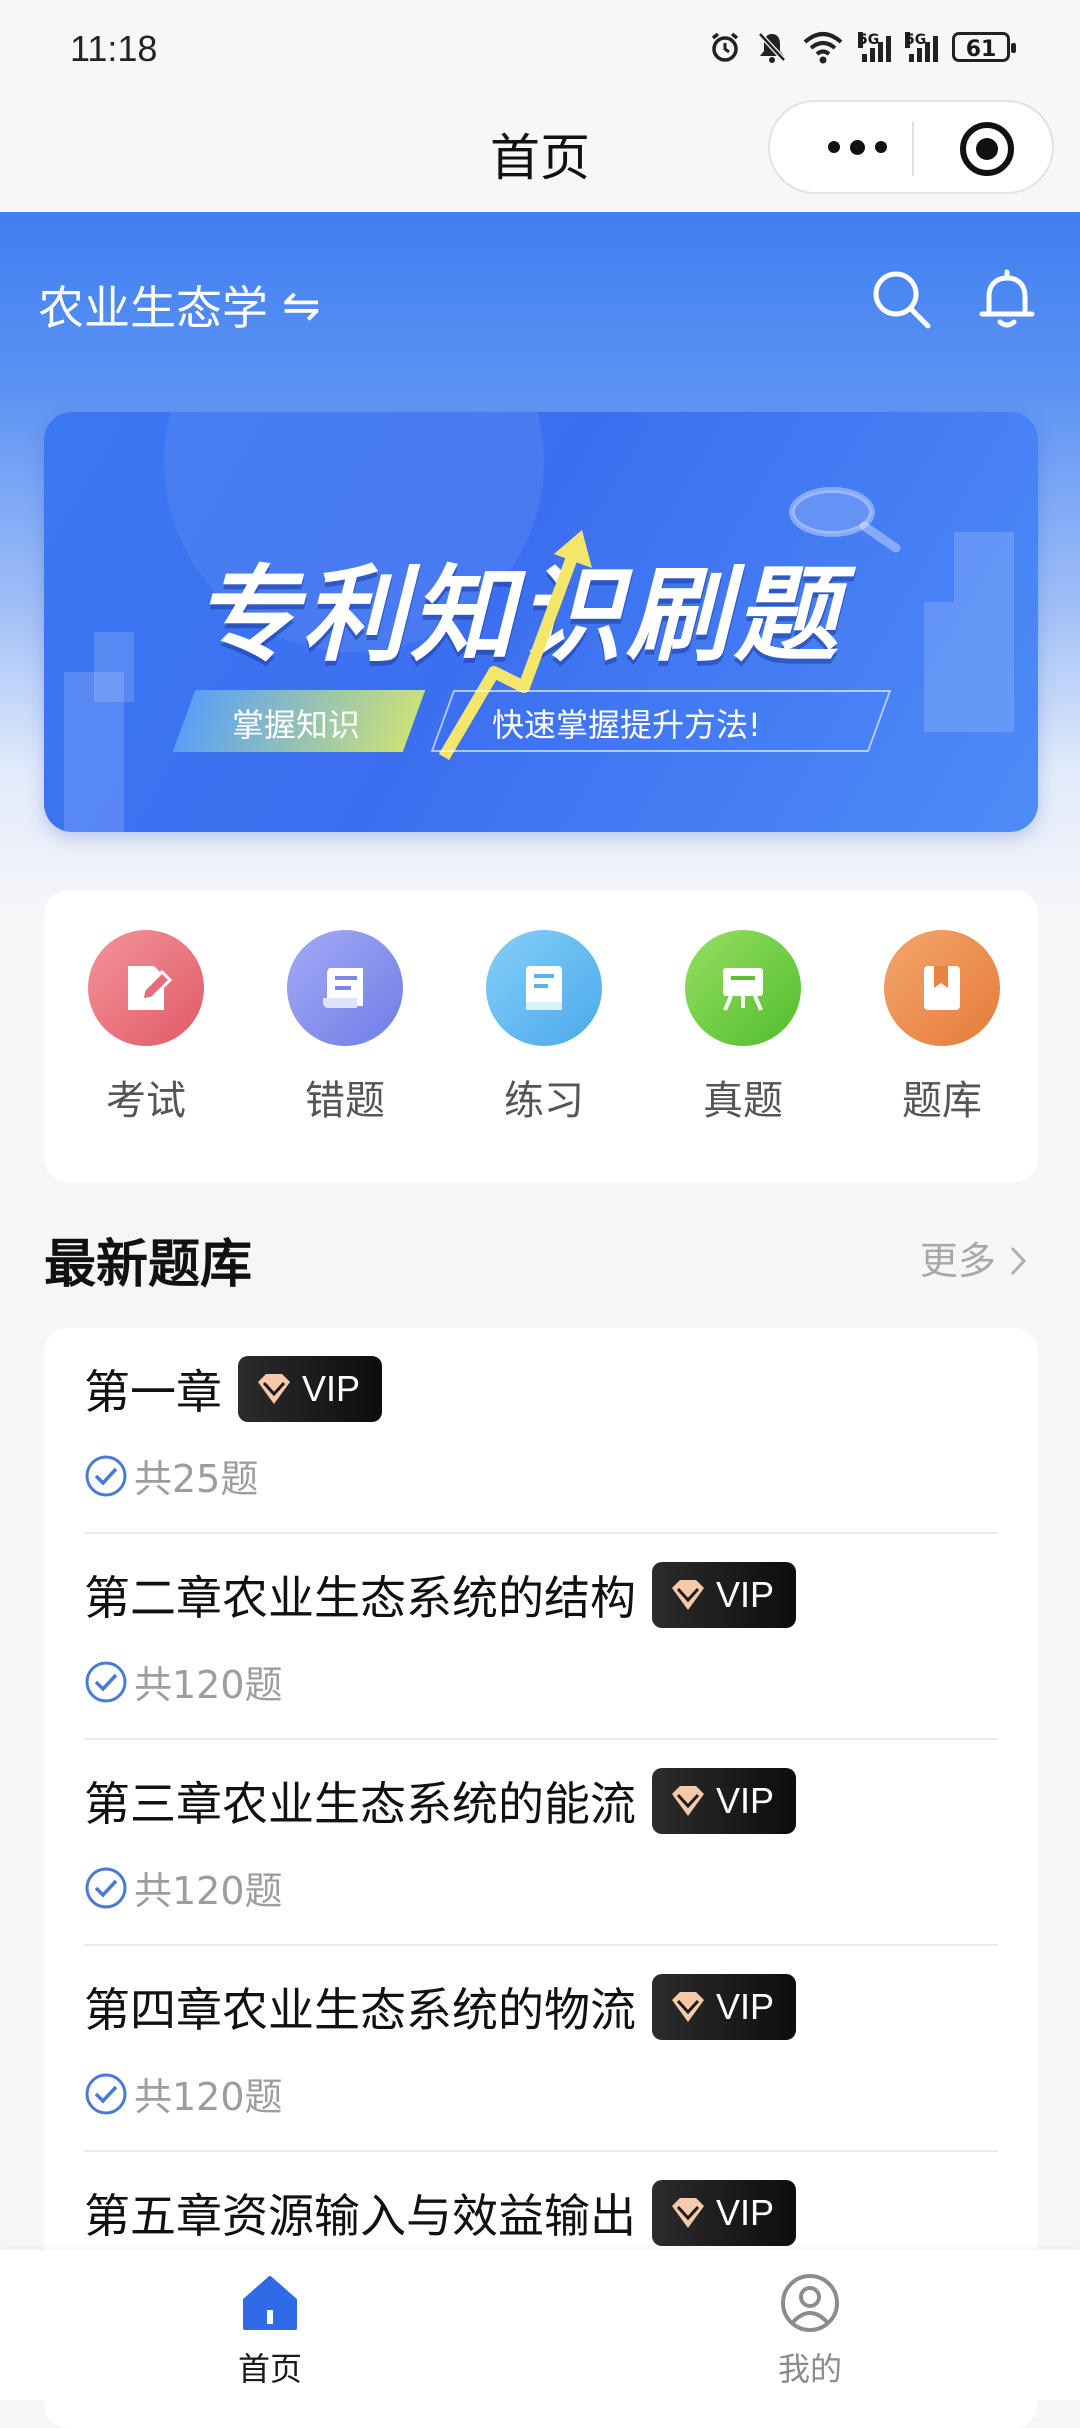 The height and width of the screenshot is (2428, 1080). What do you see at coordinates (540, 50) in the screenshot?
I see `status-bar: 11:18 5G 5G 61` at bounding box center [540, 50].